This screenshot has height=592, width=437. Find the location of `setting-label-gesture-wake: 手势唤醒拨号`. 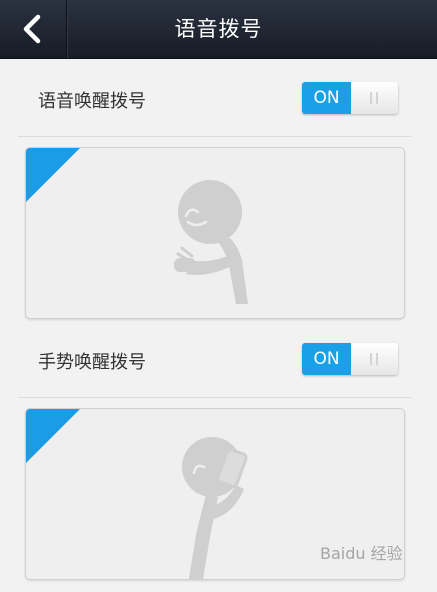

setting-label-gesture-wake: 手势唤醒拨号 is located at coordinates (92, 362).